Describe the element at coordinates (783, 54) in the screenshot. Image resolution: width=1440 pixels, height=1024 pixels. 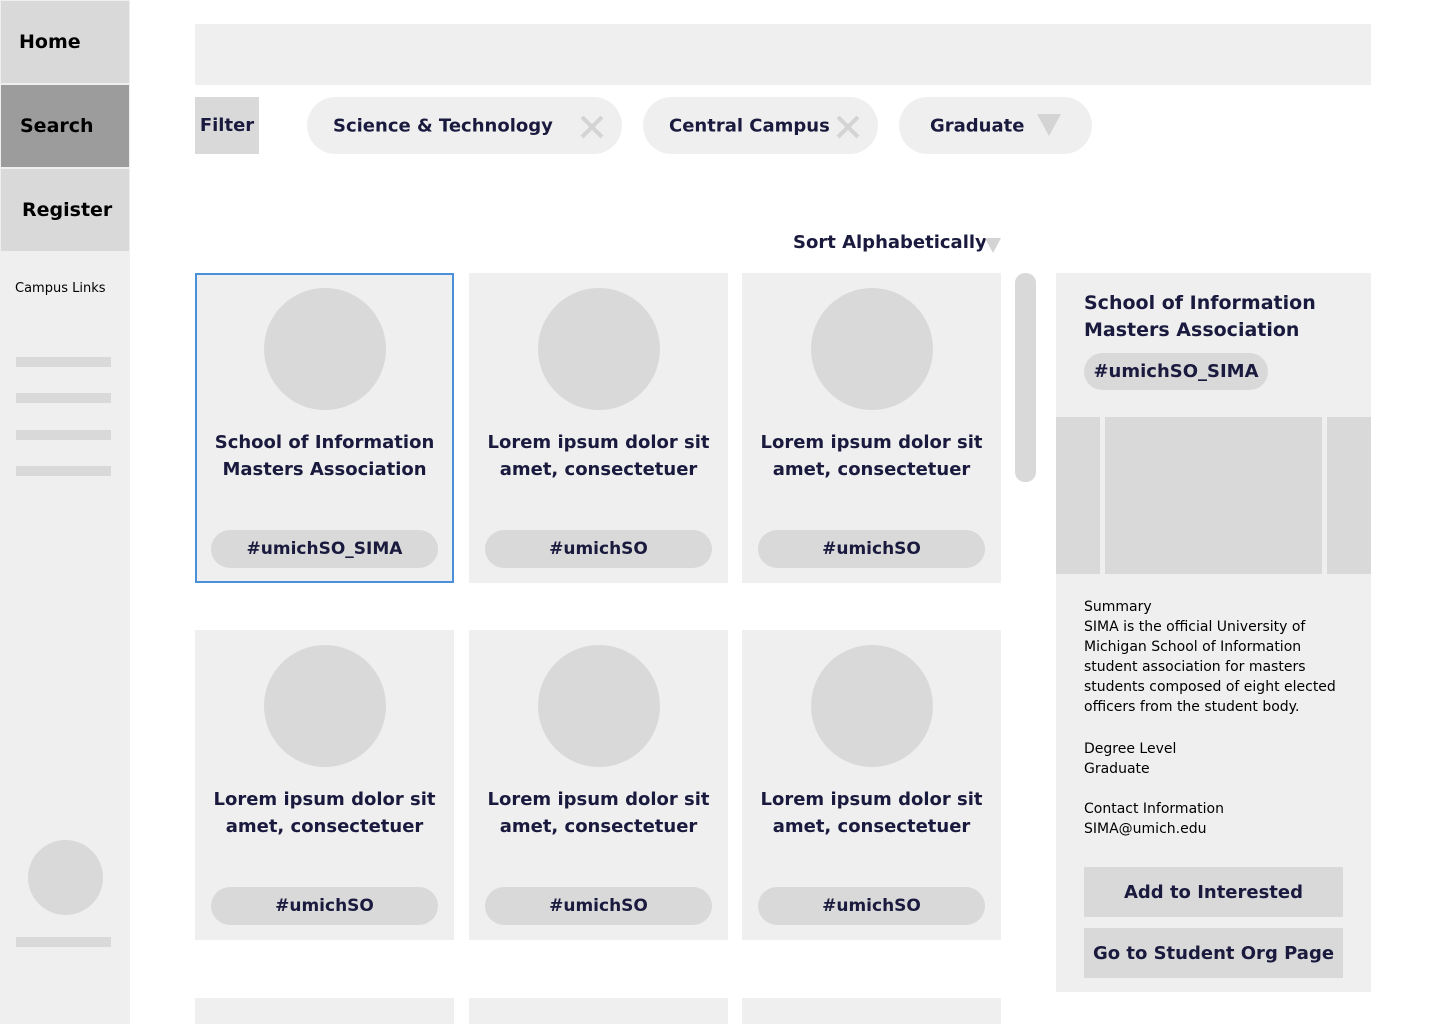
I see `search-input` at that location.